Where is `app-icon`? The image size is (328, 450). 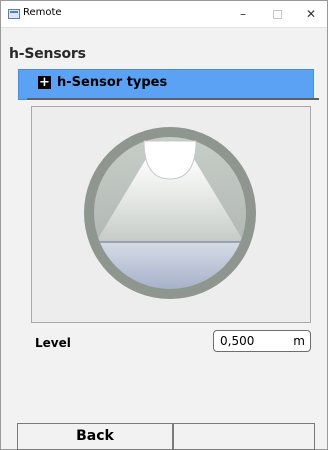
app-icon is located at coordinates (14, 14).